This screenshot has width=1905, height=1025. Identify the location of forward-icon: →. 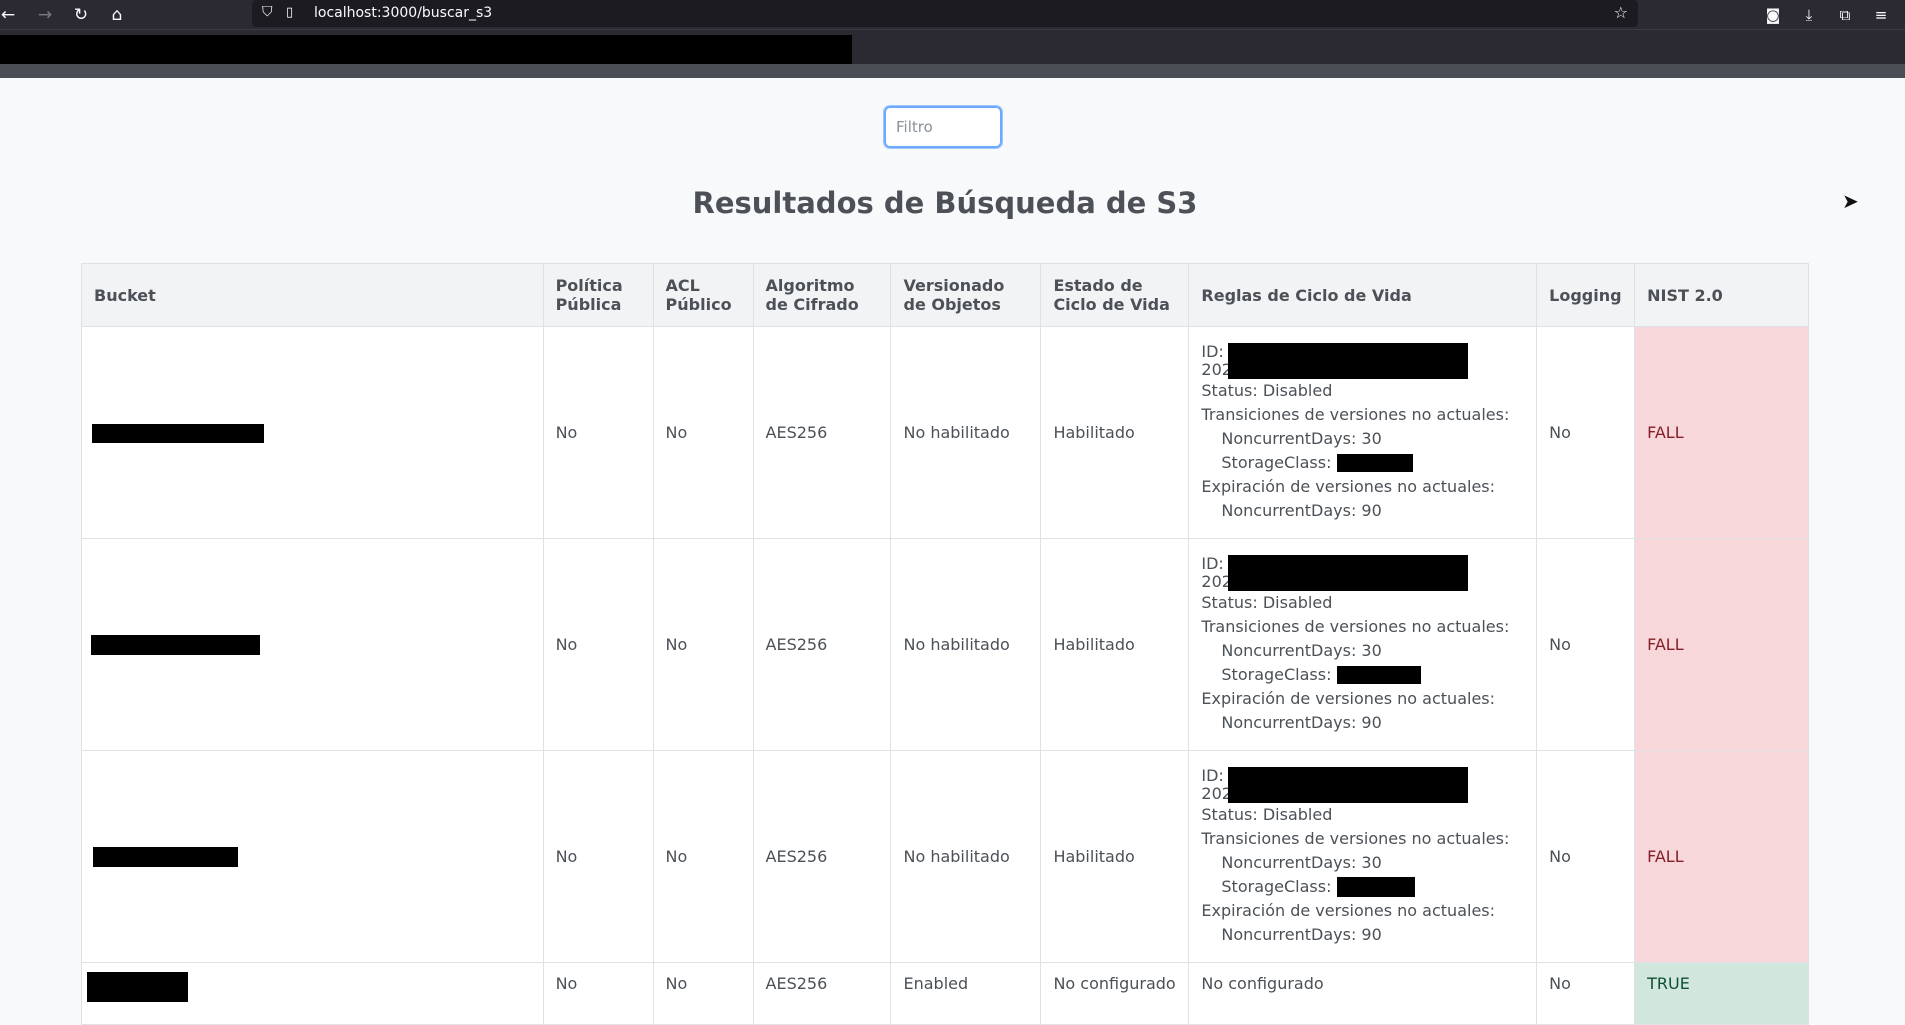
(45, 14).